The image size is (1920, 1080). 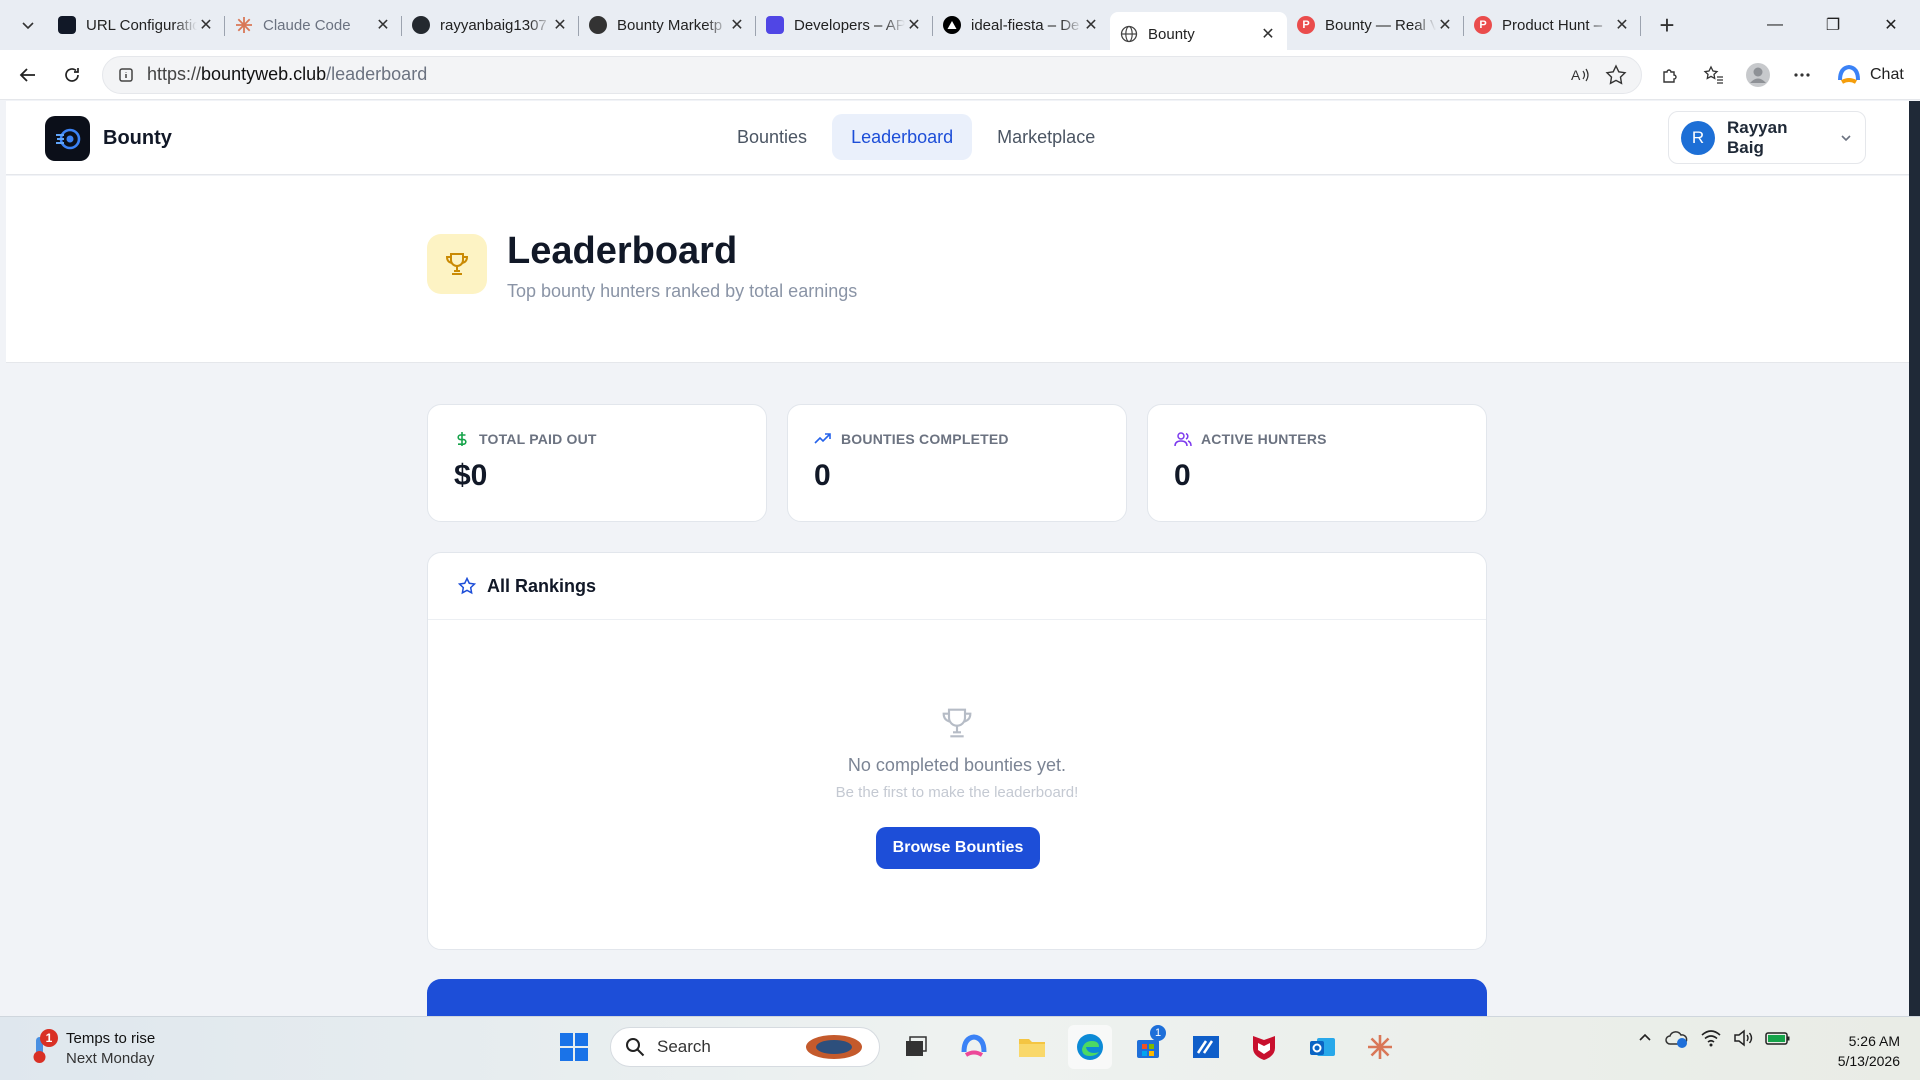 What do you see at coordinates (958, 848) in the screenshot?
I see `browse-bounties-button: Browse Bounties` at bounding box center [958, 848].